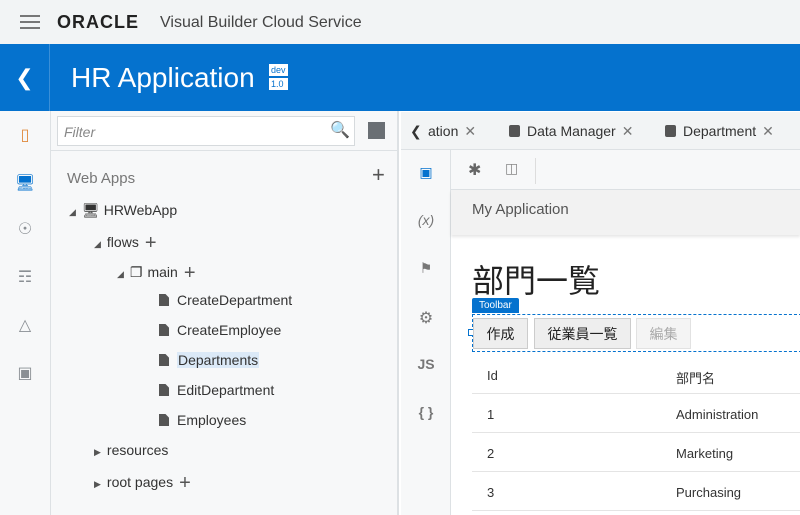  I want to click on hamburger-menu-icon, so click(30, 22).